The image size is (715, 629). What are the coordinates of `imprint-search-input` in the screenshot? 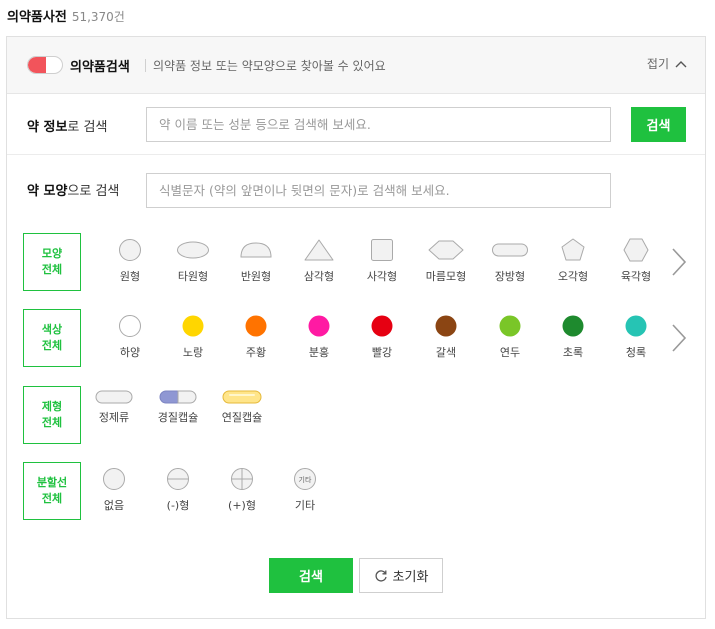 It's located at (378, 190).